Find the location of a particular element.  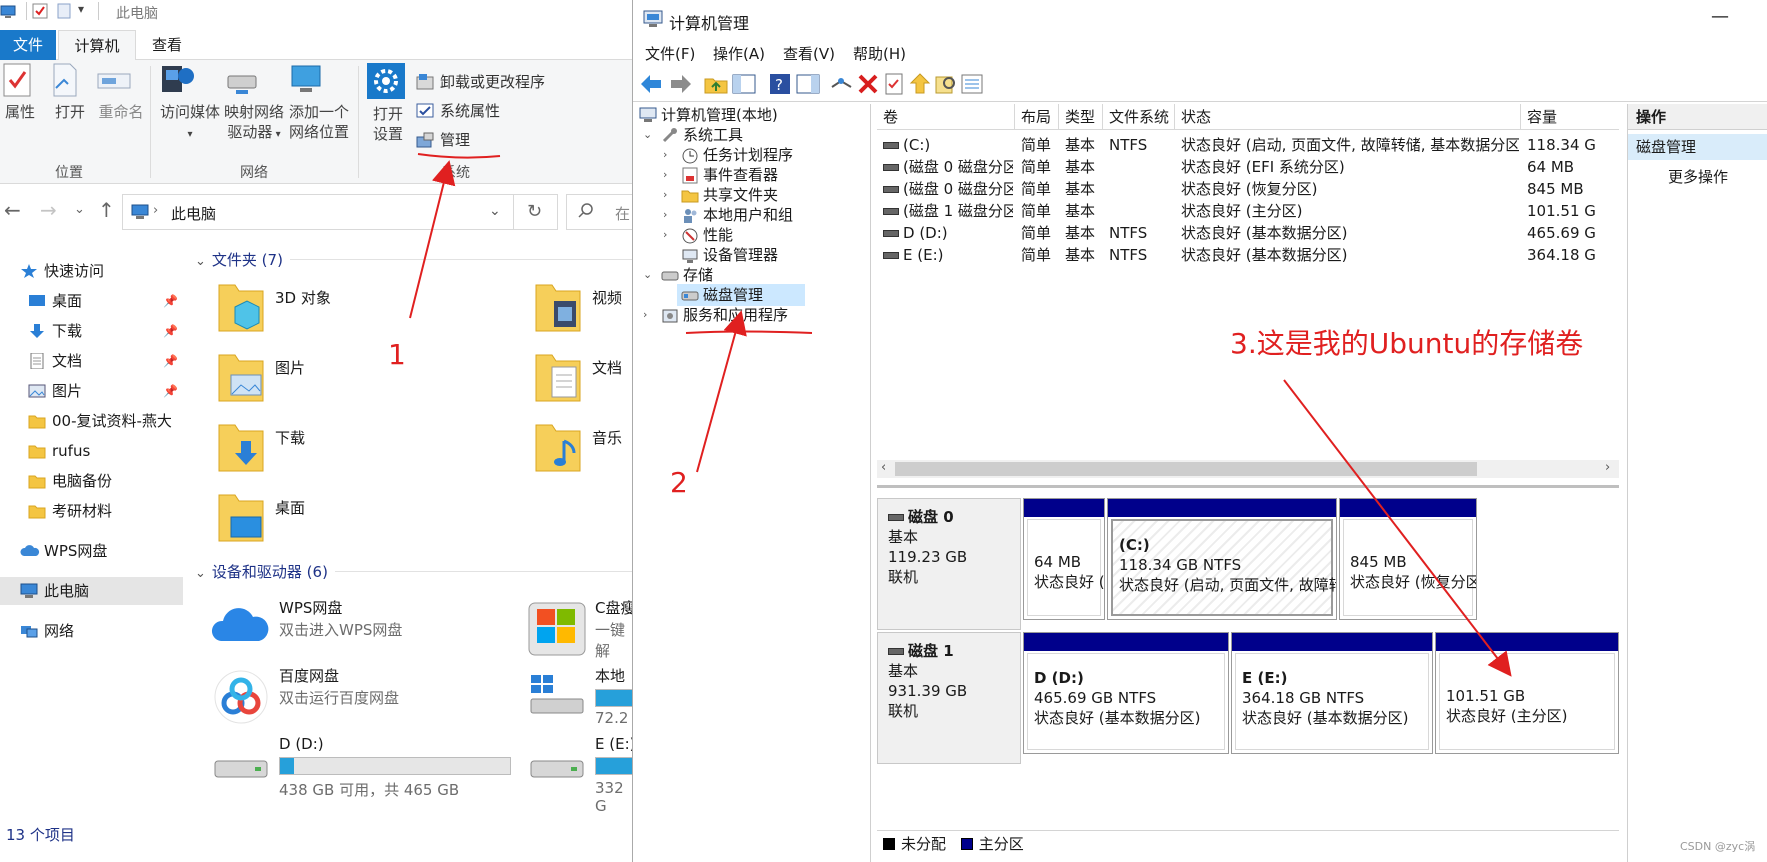

nav-pictures: 图片 📌 is located at coordinates (91, 391).